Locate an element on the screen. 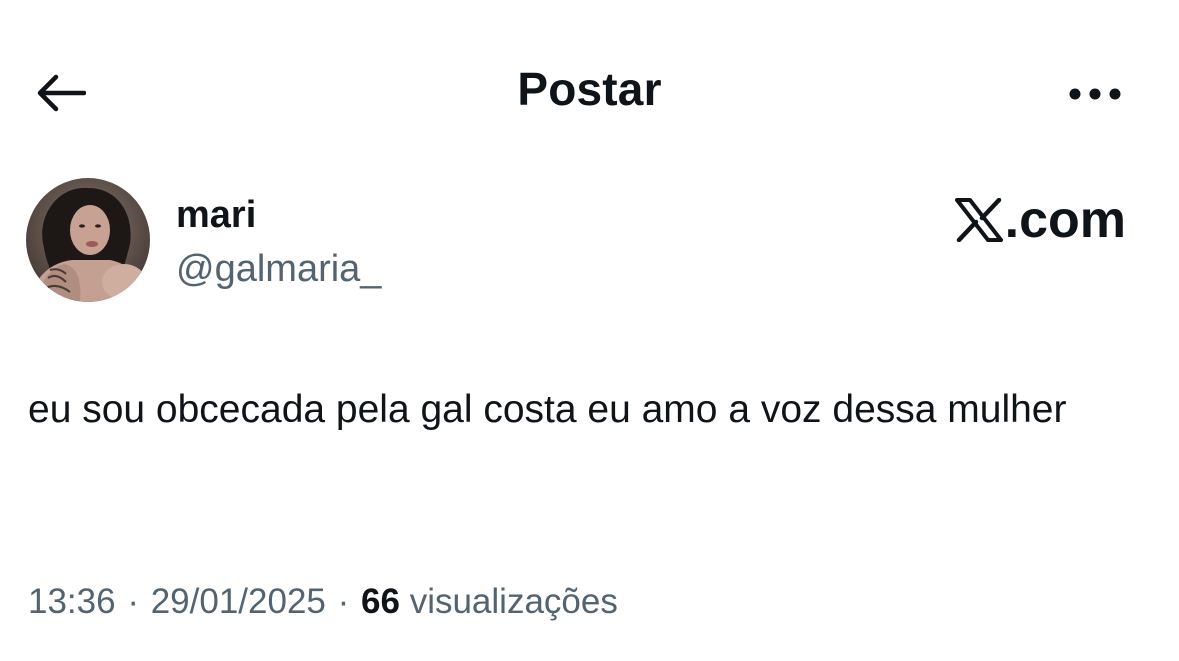 Image resolution: width=1179 pixels, height=661 pixels. page-title: Postar is located at coordinates (589, 89).